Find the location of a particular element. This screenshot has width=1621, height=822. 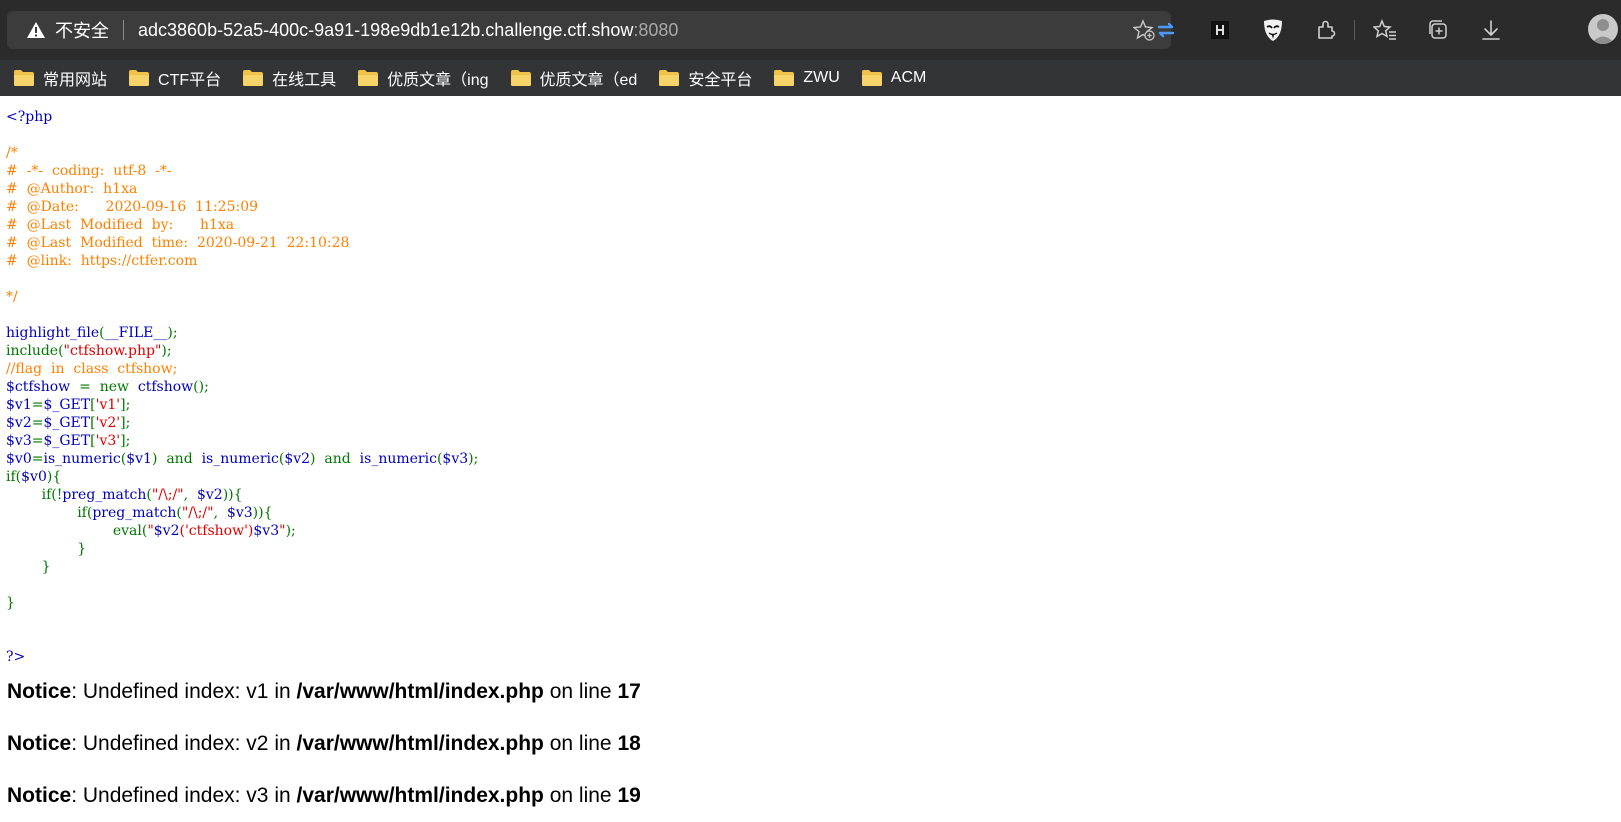

code-new-kw: new is located at coordinates (114, 387).